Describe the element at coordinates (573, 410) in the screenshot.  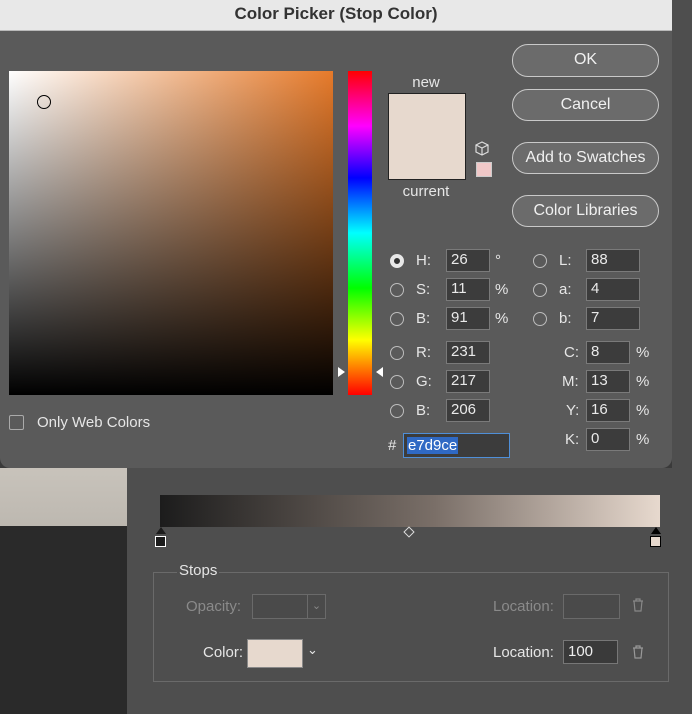
I see `y-label: Y:` at that location.